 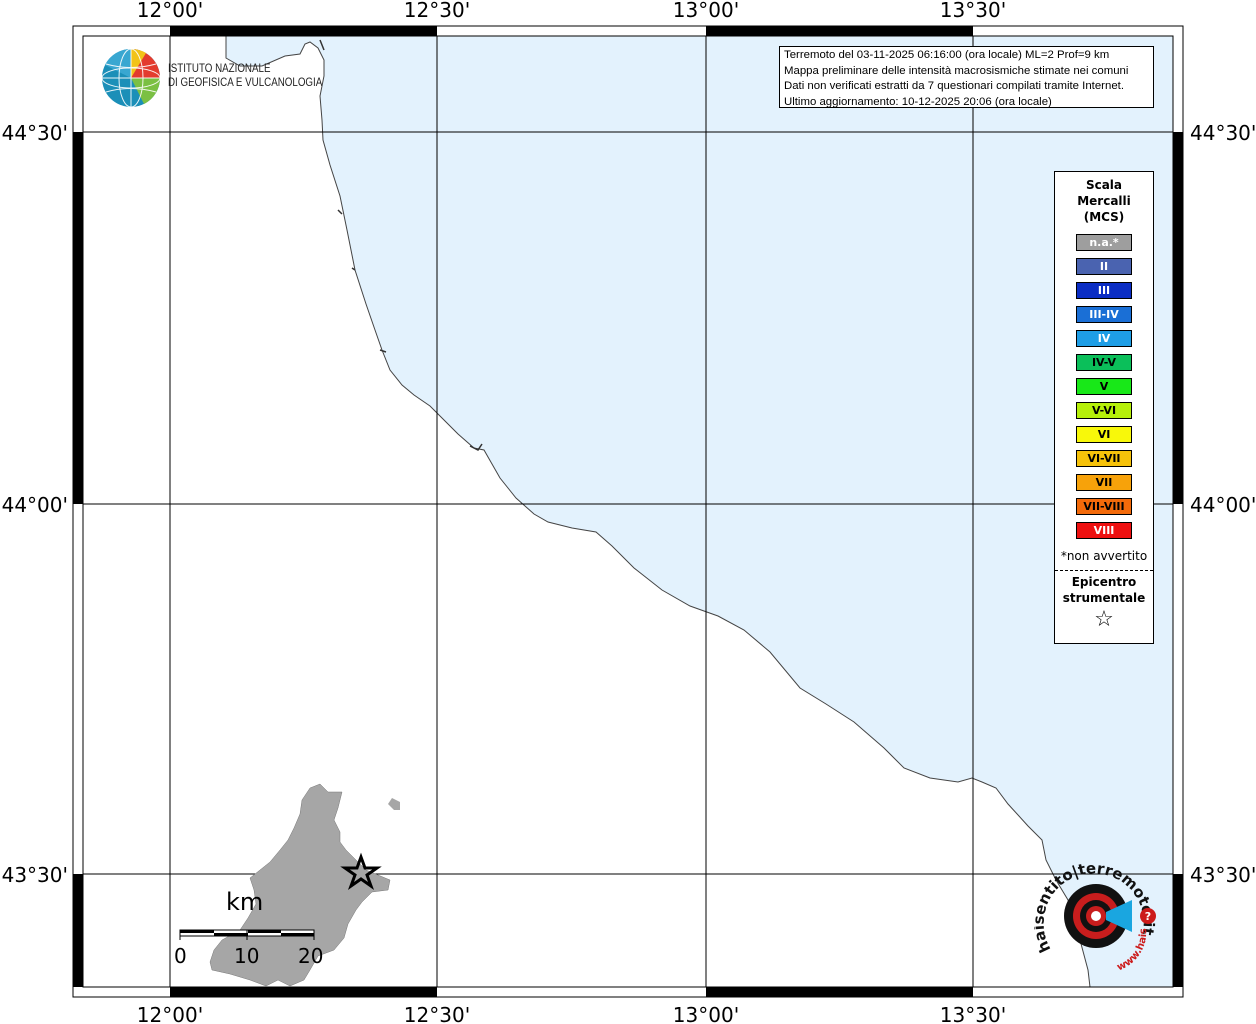 I want to click on legend-na-note: *non avvertito, so click(x=1104, y=556).